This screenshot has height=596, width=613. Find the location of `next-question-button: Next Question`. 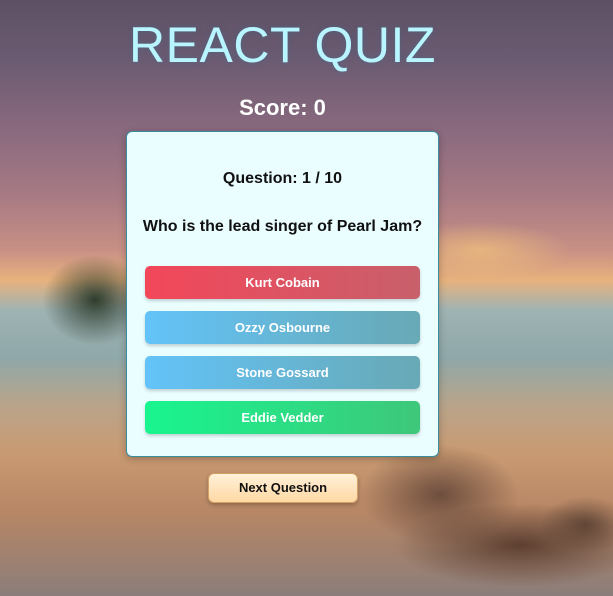

next-question-button: Next Question is located at coordinates (283, 488).